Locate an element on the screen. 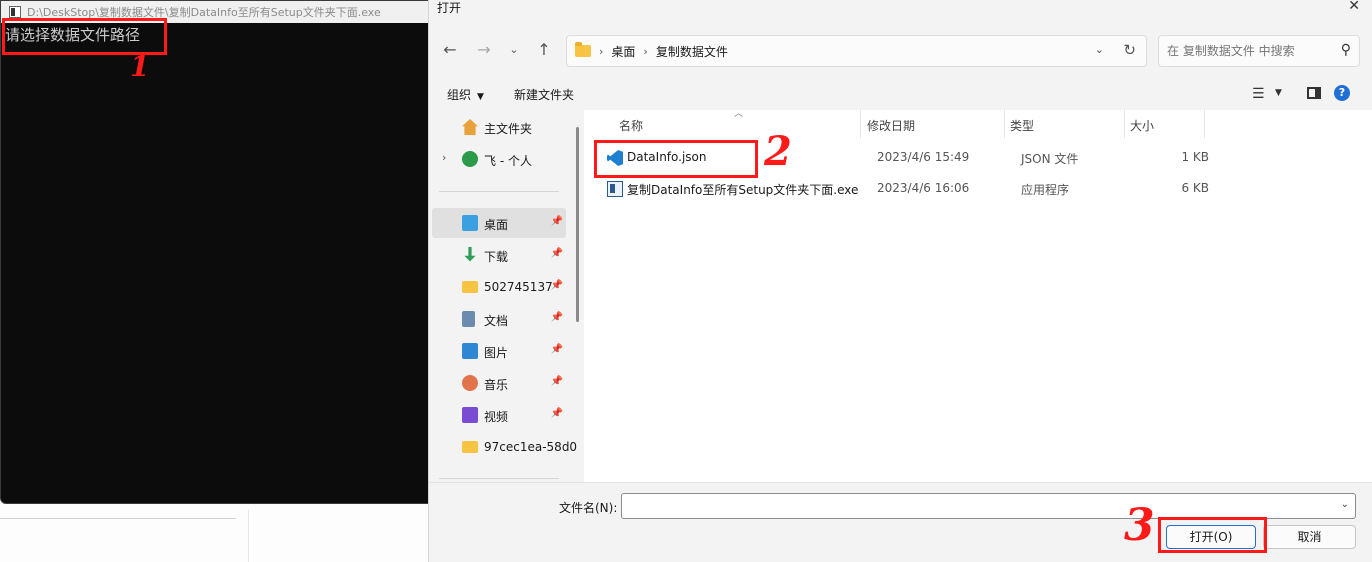  up-arrow-icon: ↑ is located at coordinates (544, 50).